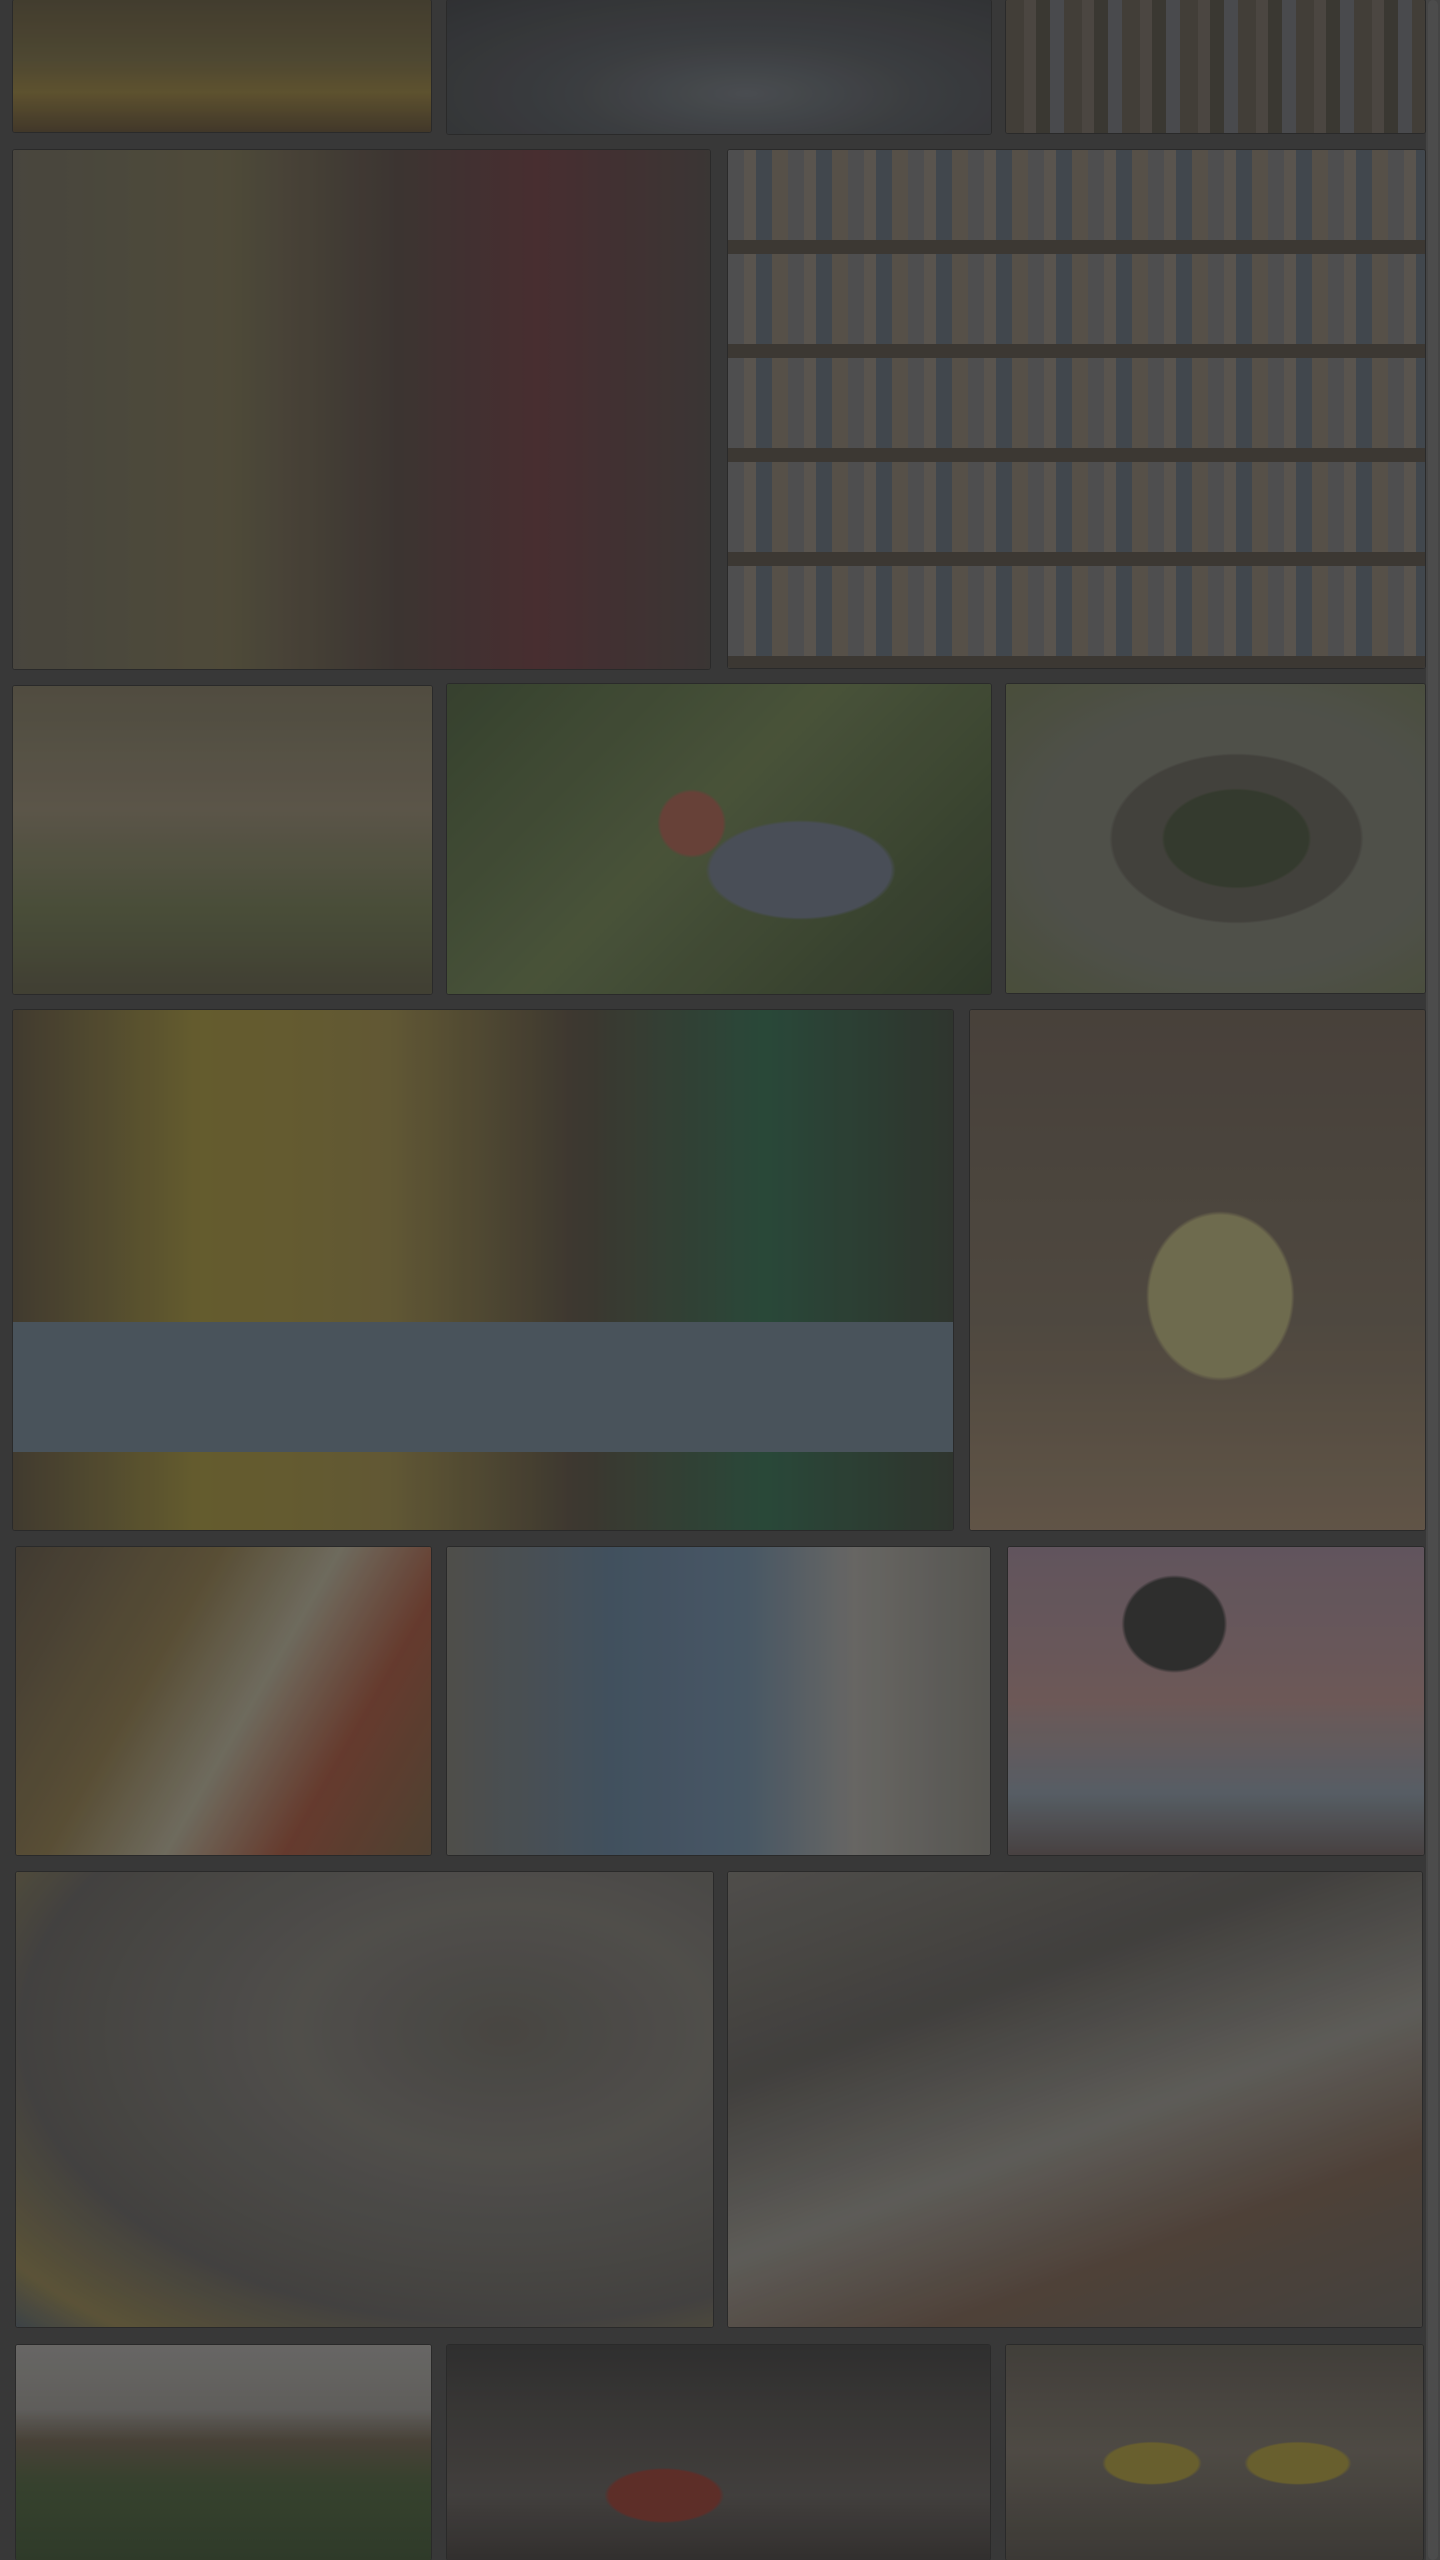  I want to click on photo-girl-book, so click(1197, 1270).